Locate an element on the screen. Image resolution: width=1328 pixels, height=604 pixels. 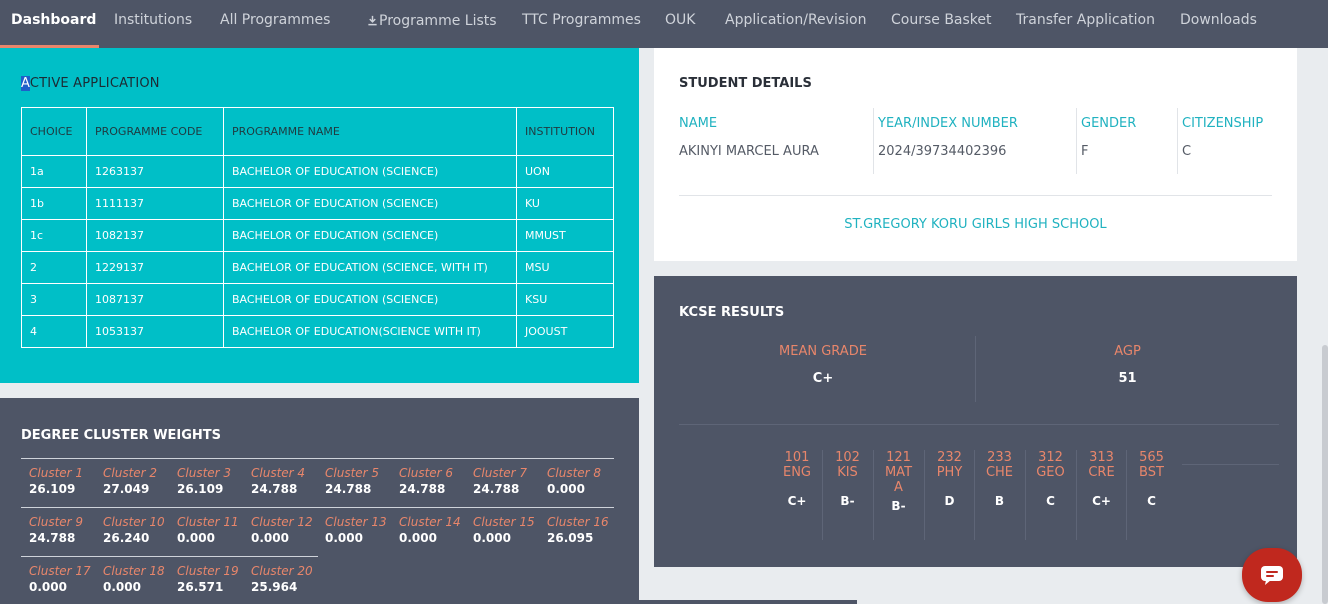
cell-choice: 4 is located at coordinates (54, 331).